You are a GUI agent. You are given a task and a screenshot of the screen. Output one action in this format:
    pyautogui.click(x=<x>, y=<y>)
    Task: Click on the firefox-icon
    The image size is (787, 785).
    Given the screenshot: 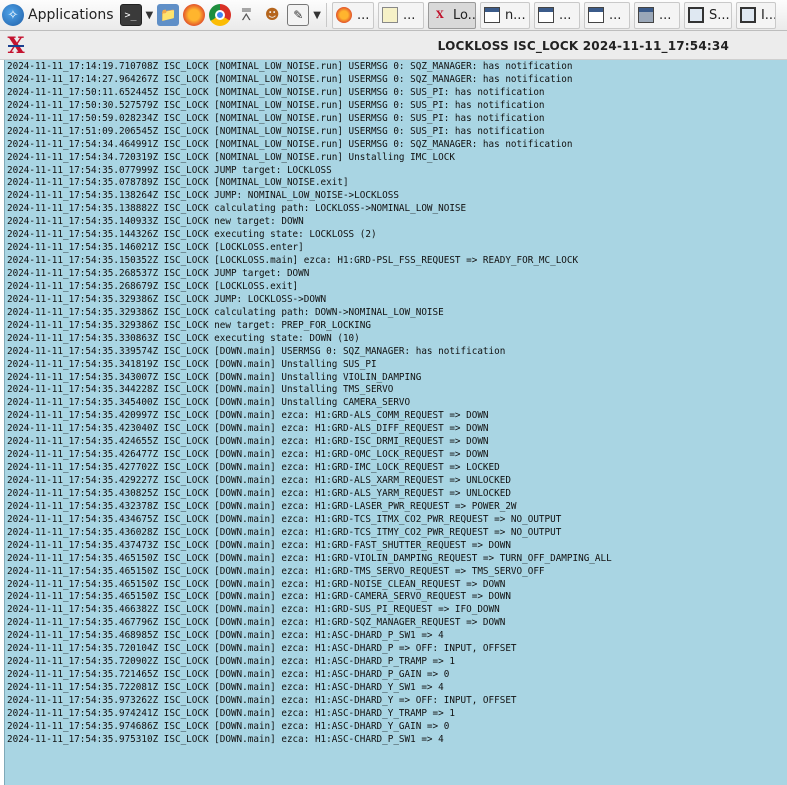 What is the action you would take?
    pyautogui.click(x=343, y=15)
    